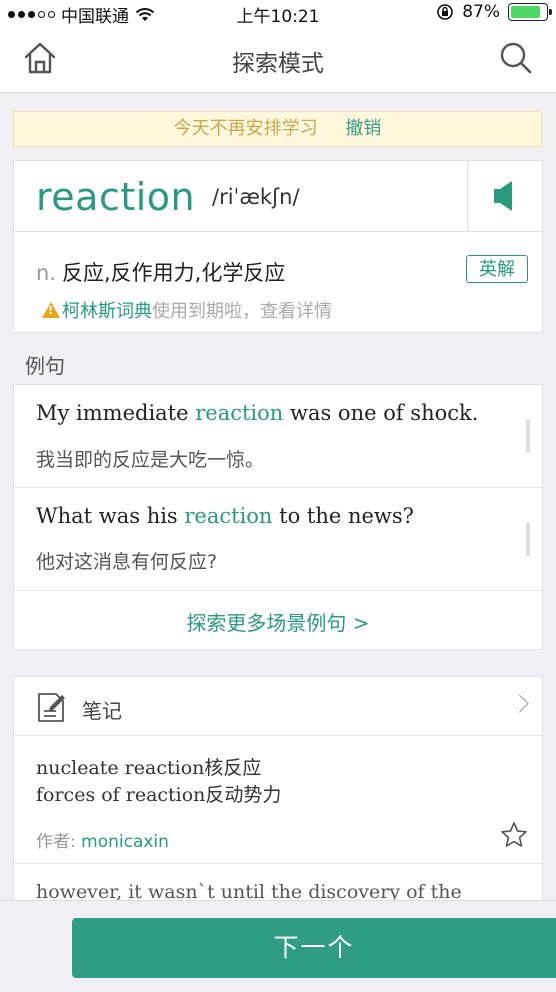  Describe the element at coordinates (481, 12) in the screenshot. I see `battery-percent: 87%` at that location.